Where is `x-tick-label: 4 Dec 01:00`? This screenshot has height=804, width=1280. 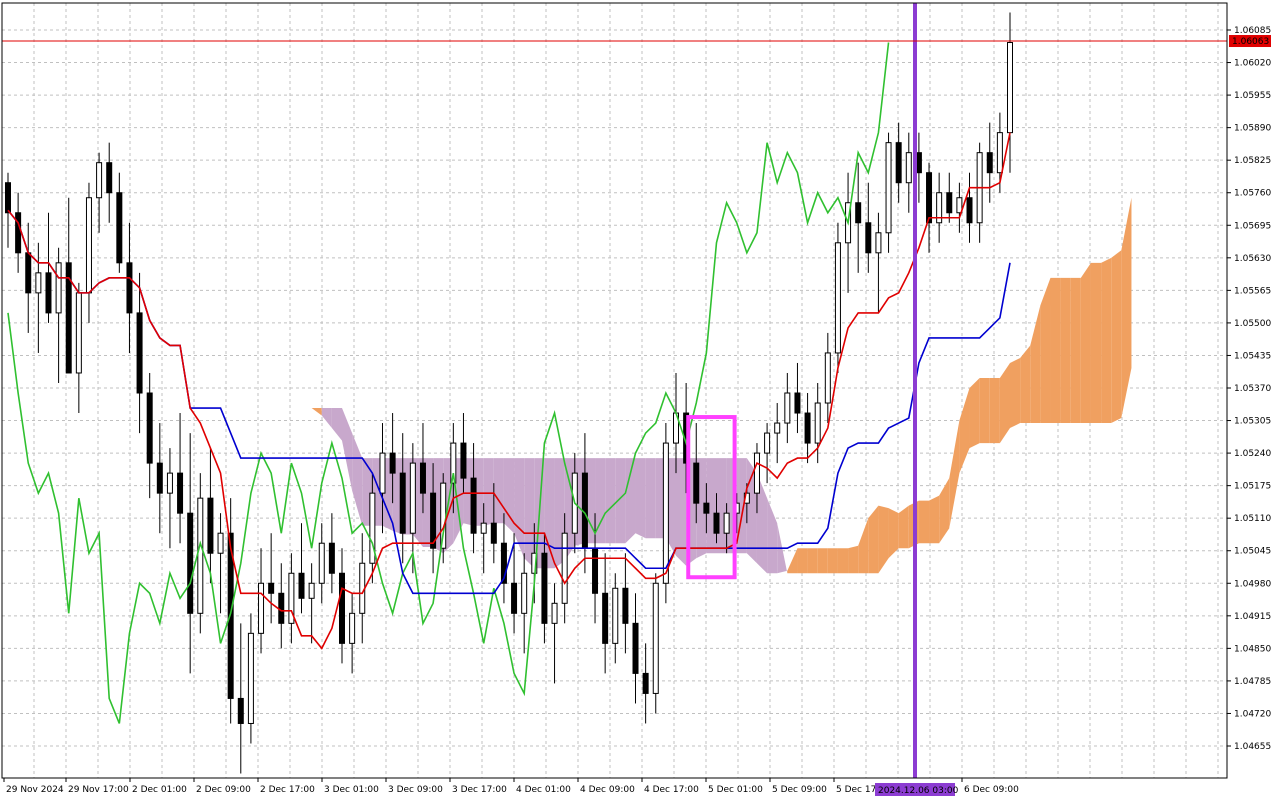
x-tick-label: 4 Dec 01:00 is located at coordinates (543, 790).